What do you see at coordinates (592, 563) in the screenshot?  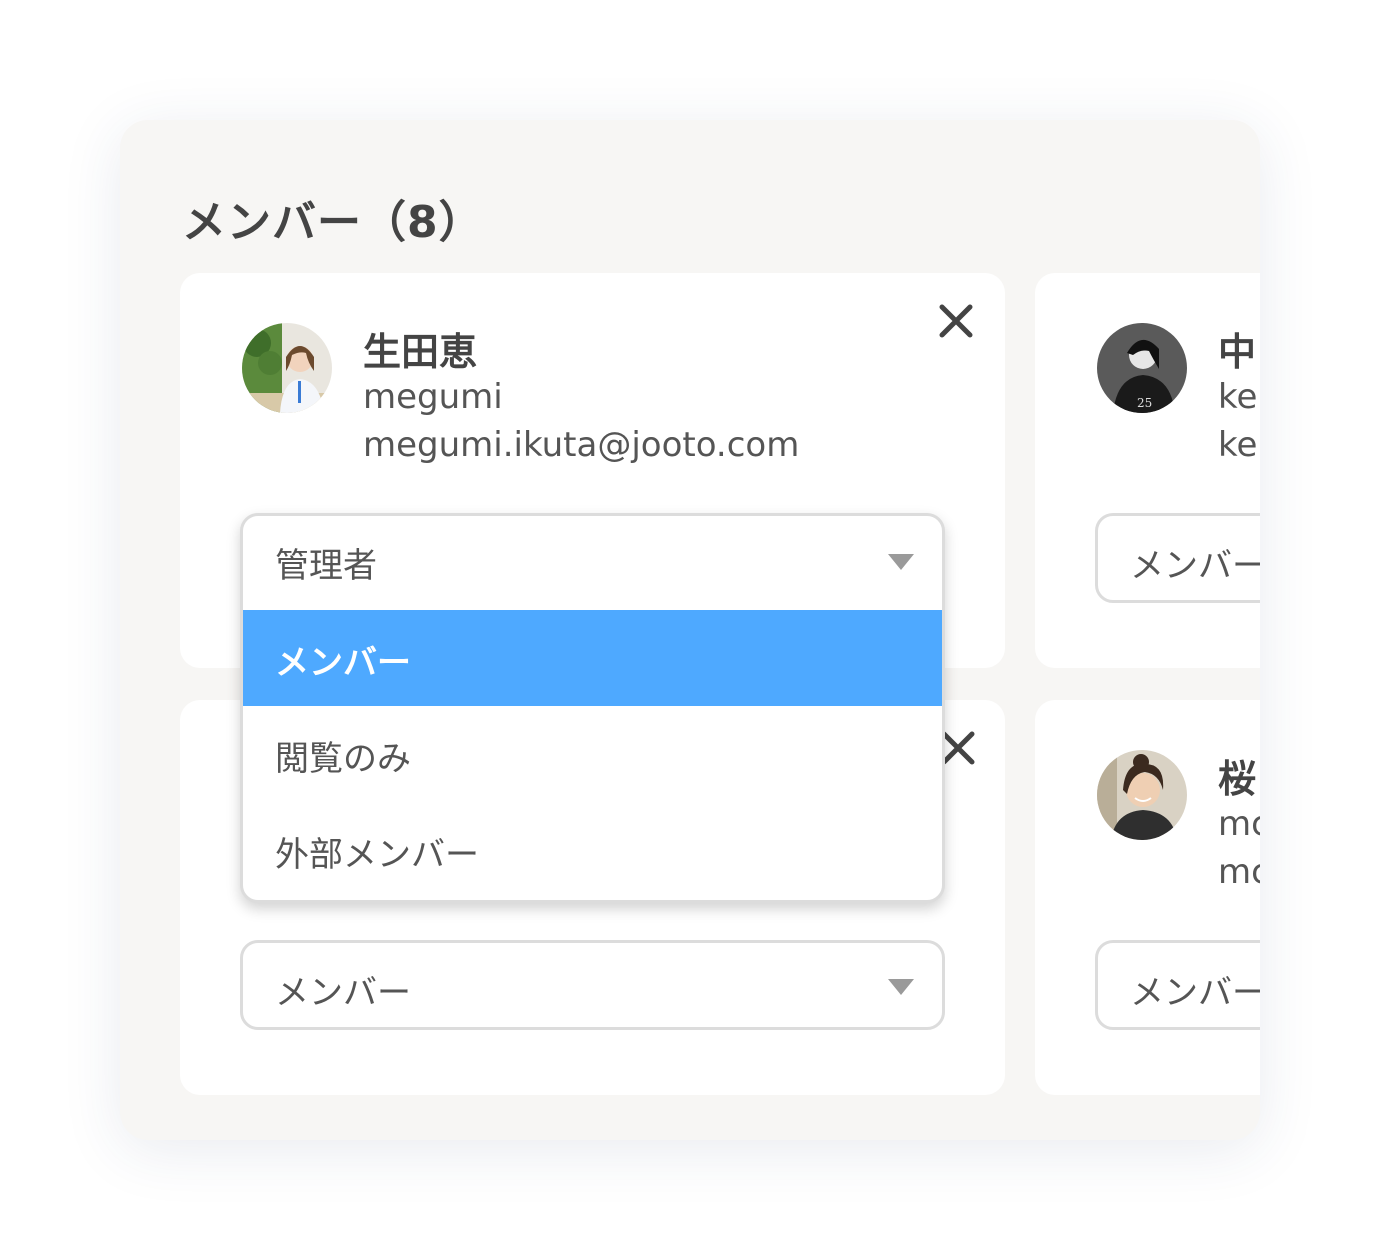 I see `role-select: 管理者` at bounding box center [592, 563].